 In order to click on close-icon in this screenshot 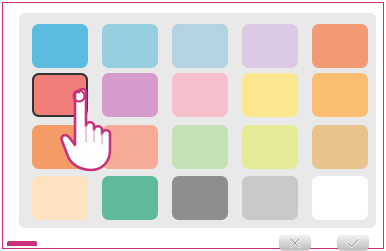, I will do `click(295, 242)`.